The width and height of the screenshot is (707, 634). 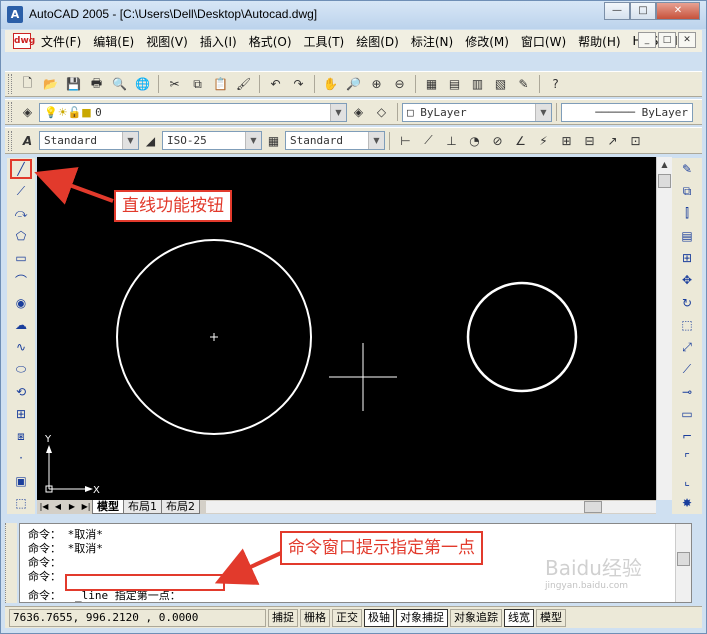 I want to click on table-style-select: Standard ▼, so click(x=335, y=140).